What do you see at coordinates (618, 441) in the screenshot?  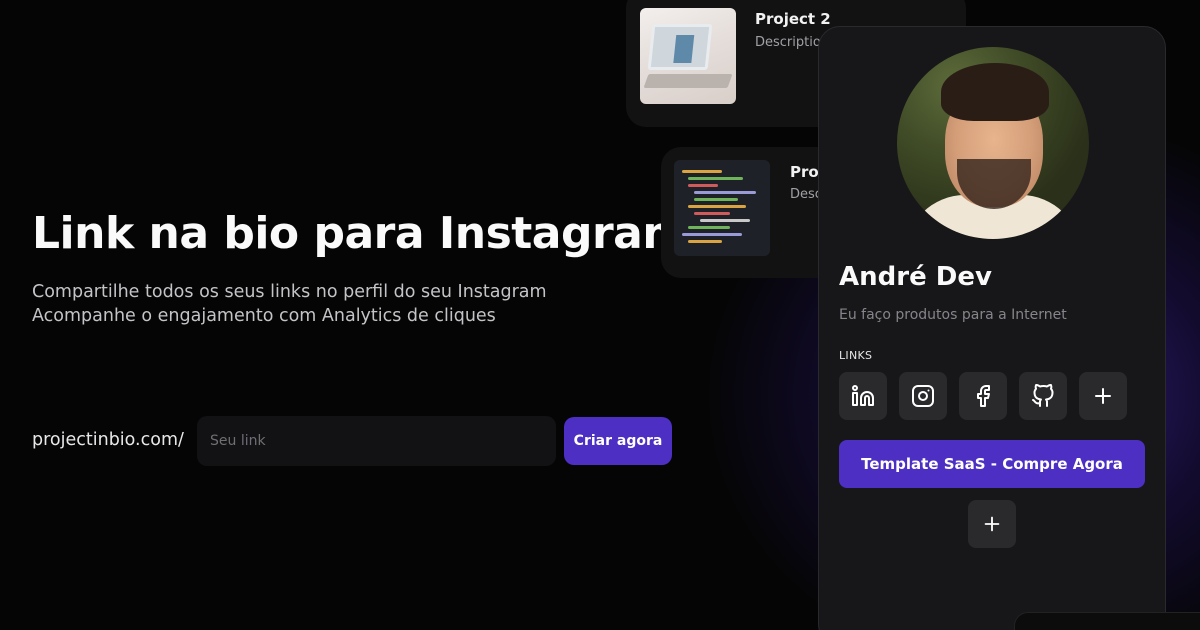 I see `create-now-button: Criar agora` at bounding box center [618, 441].